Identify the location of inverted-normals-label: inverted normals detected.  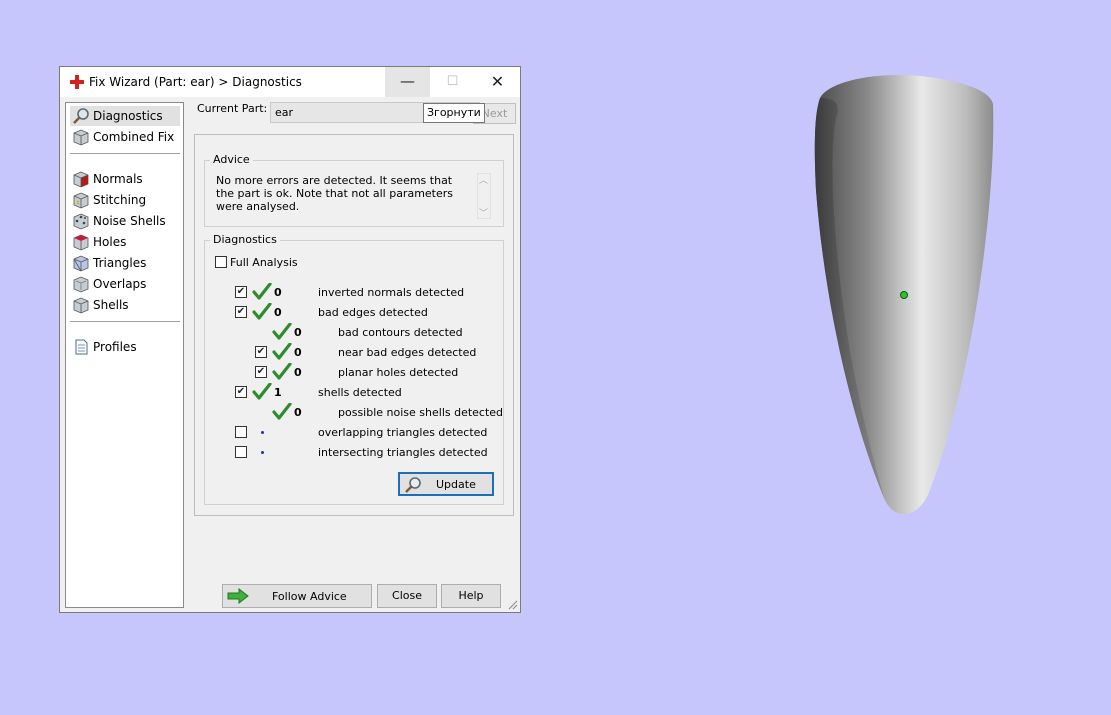
(391, 292).